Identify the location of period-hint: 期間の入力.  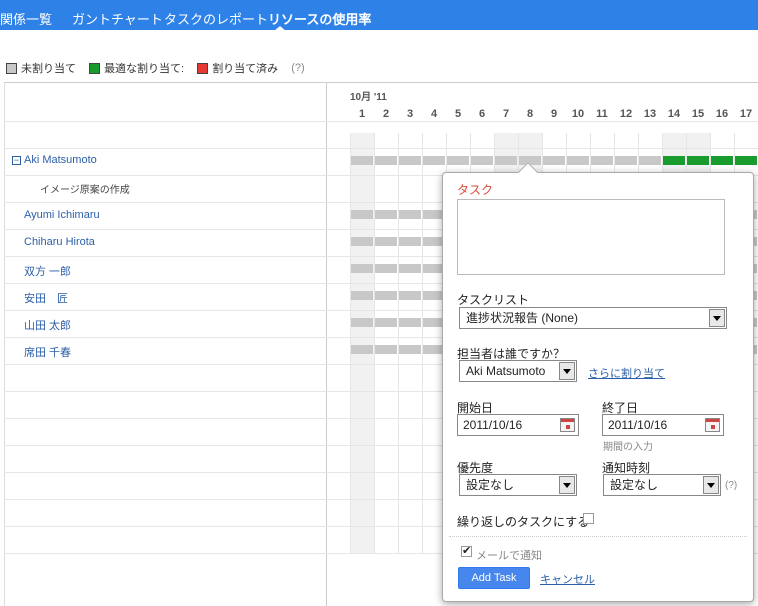
(628, 445).